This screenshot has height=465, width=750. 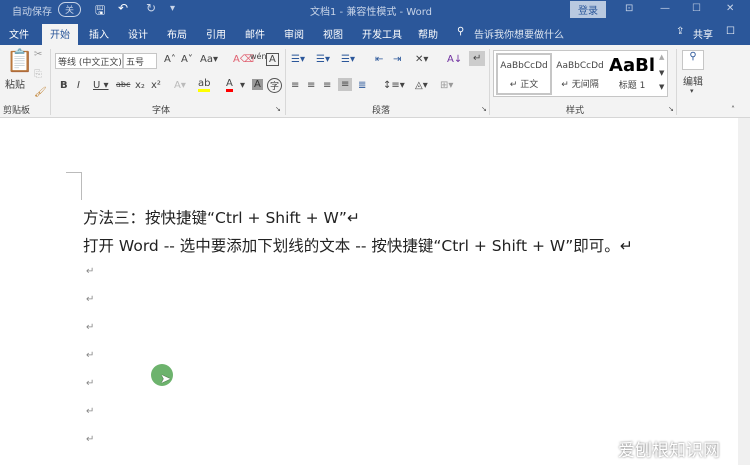 I want to click on grow-font-icon: A˄, so click(x=170, y=59).